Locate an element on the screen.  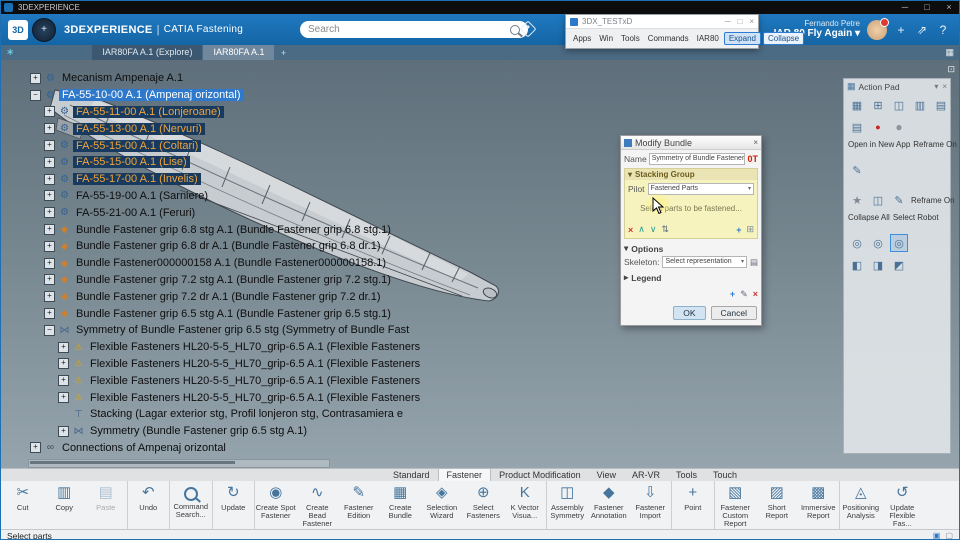
reframe-on-label-2: Reframe On is located at coordinates (933, 200).